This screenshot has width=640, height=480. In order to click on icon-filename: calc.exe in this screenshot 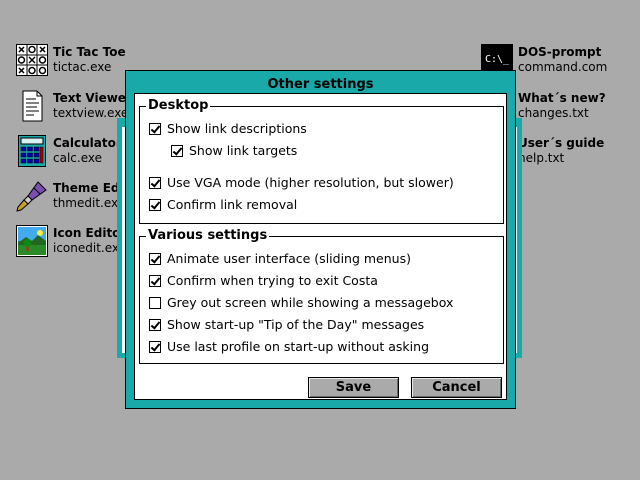, I will do `click(77, 158)`.